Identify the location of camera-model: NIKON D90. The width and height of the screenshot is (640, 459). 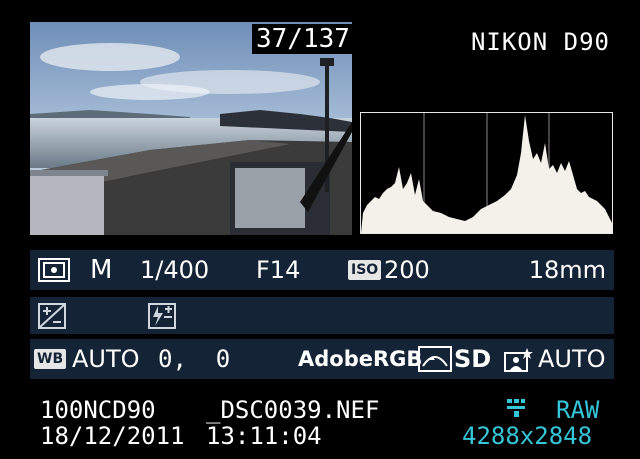
(540, 42).